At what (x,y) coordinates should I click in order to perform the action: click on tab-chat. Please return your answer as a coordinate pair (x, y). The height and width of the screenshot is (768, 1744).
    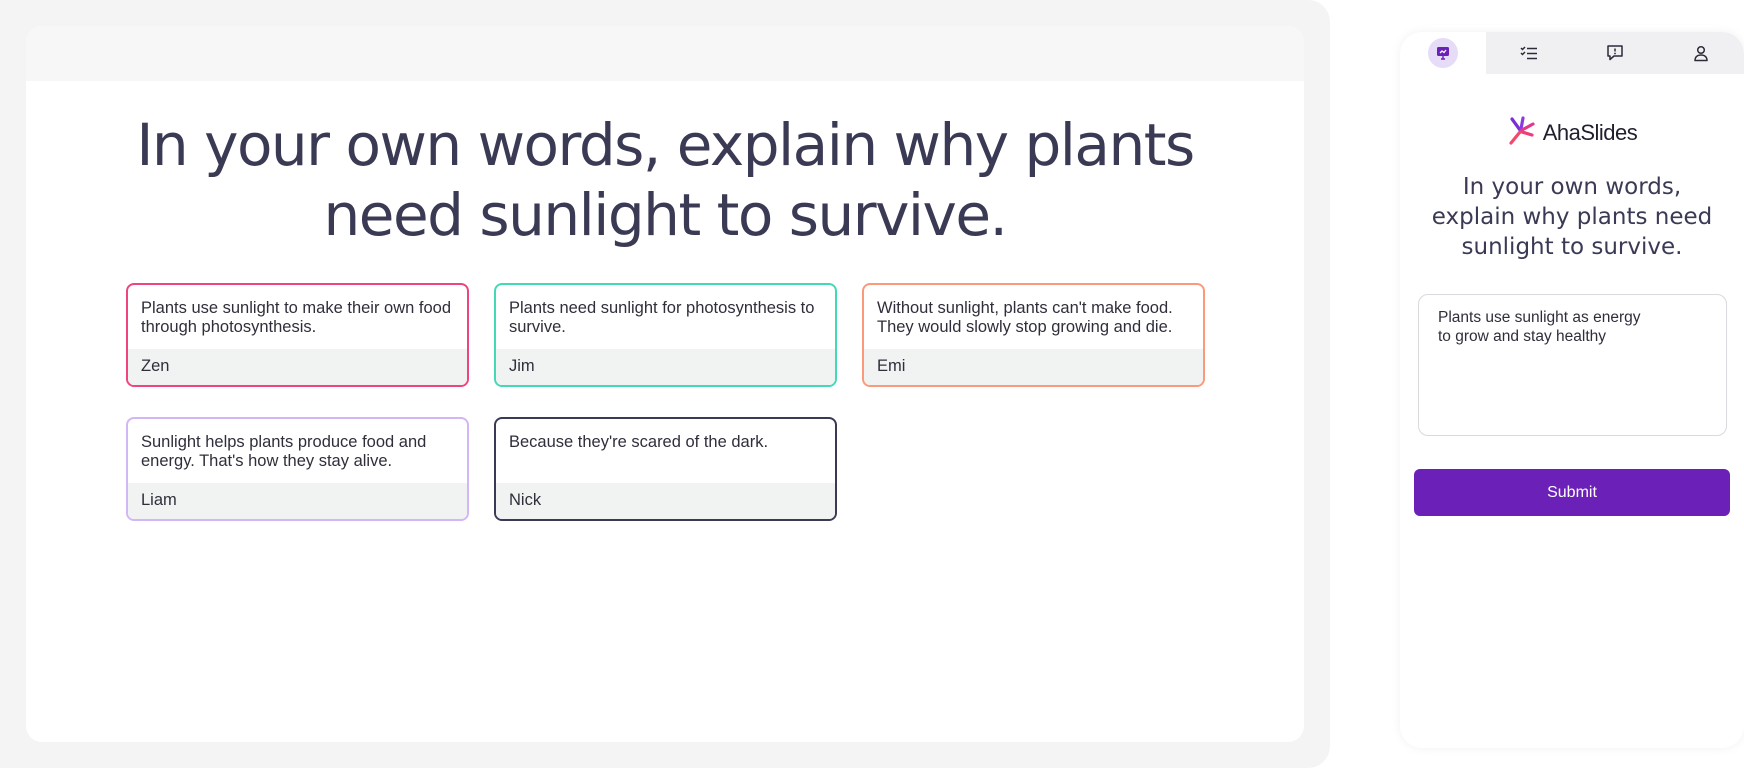
    Looking at the image, I should click on (1615, 53).